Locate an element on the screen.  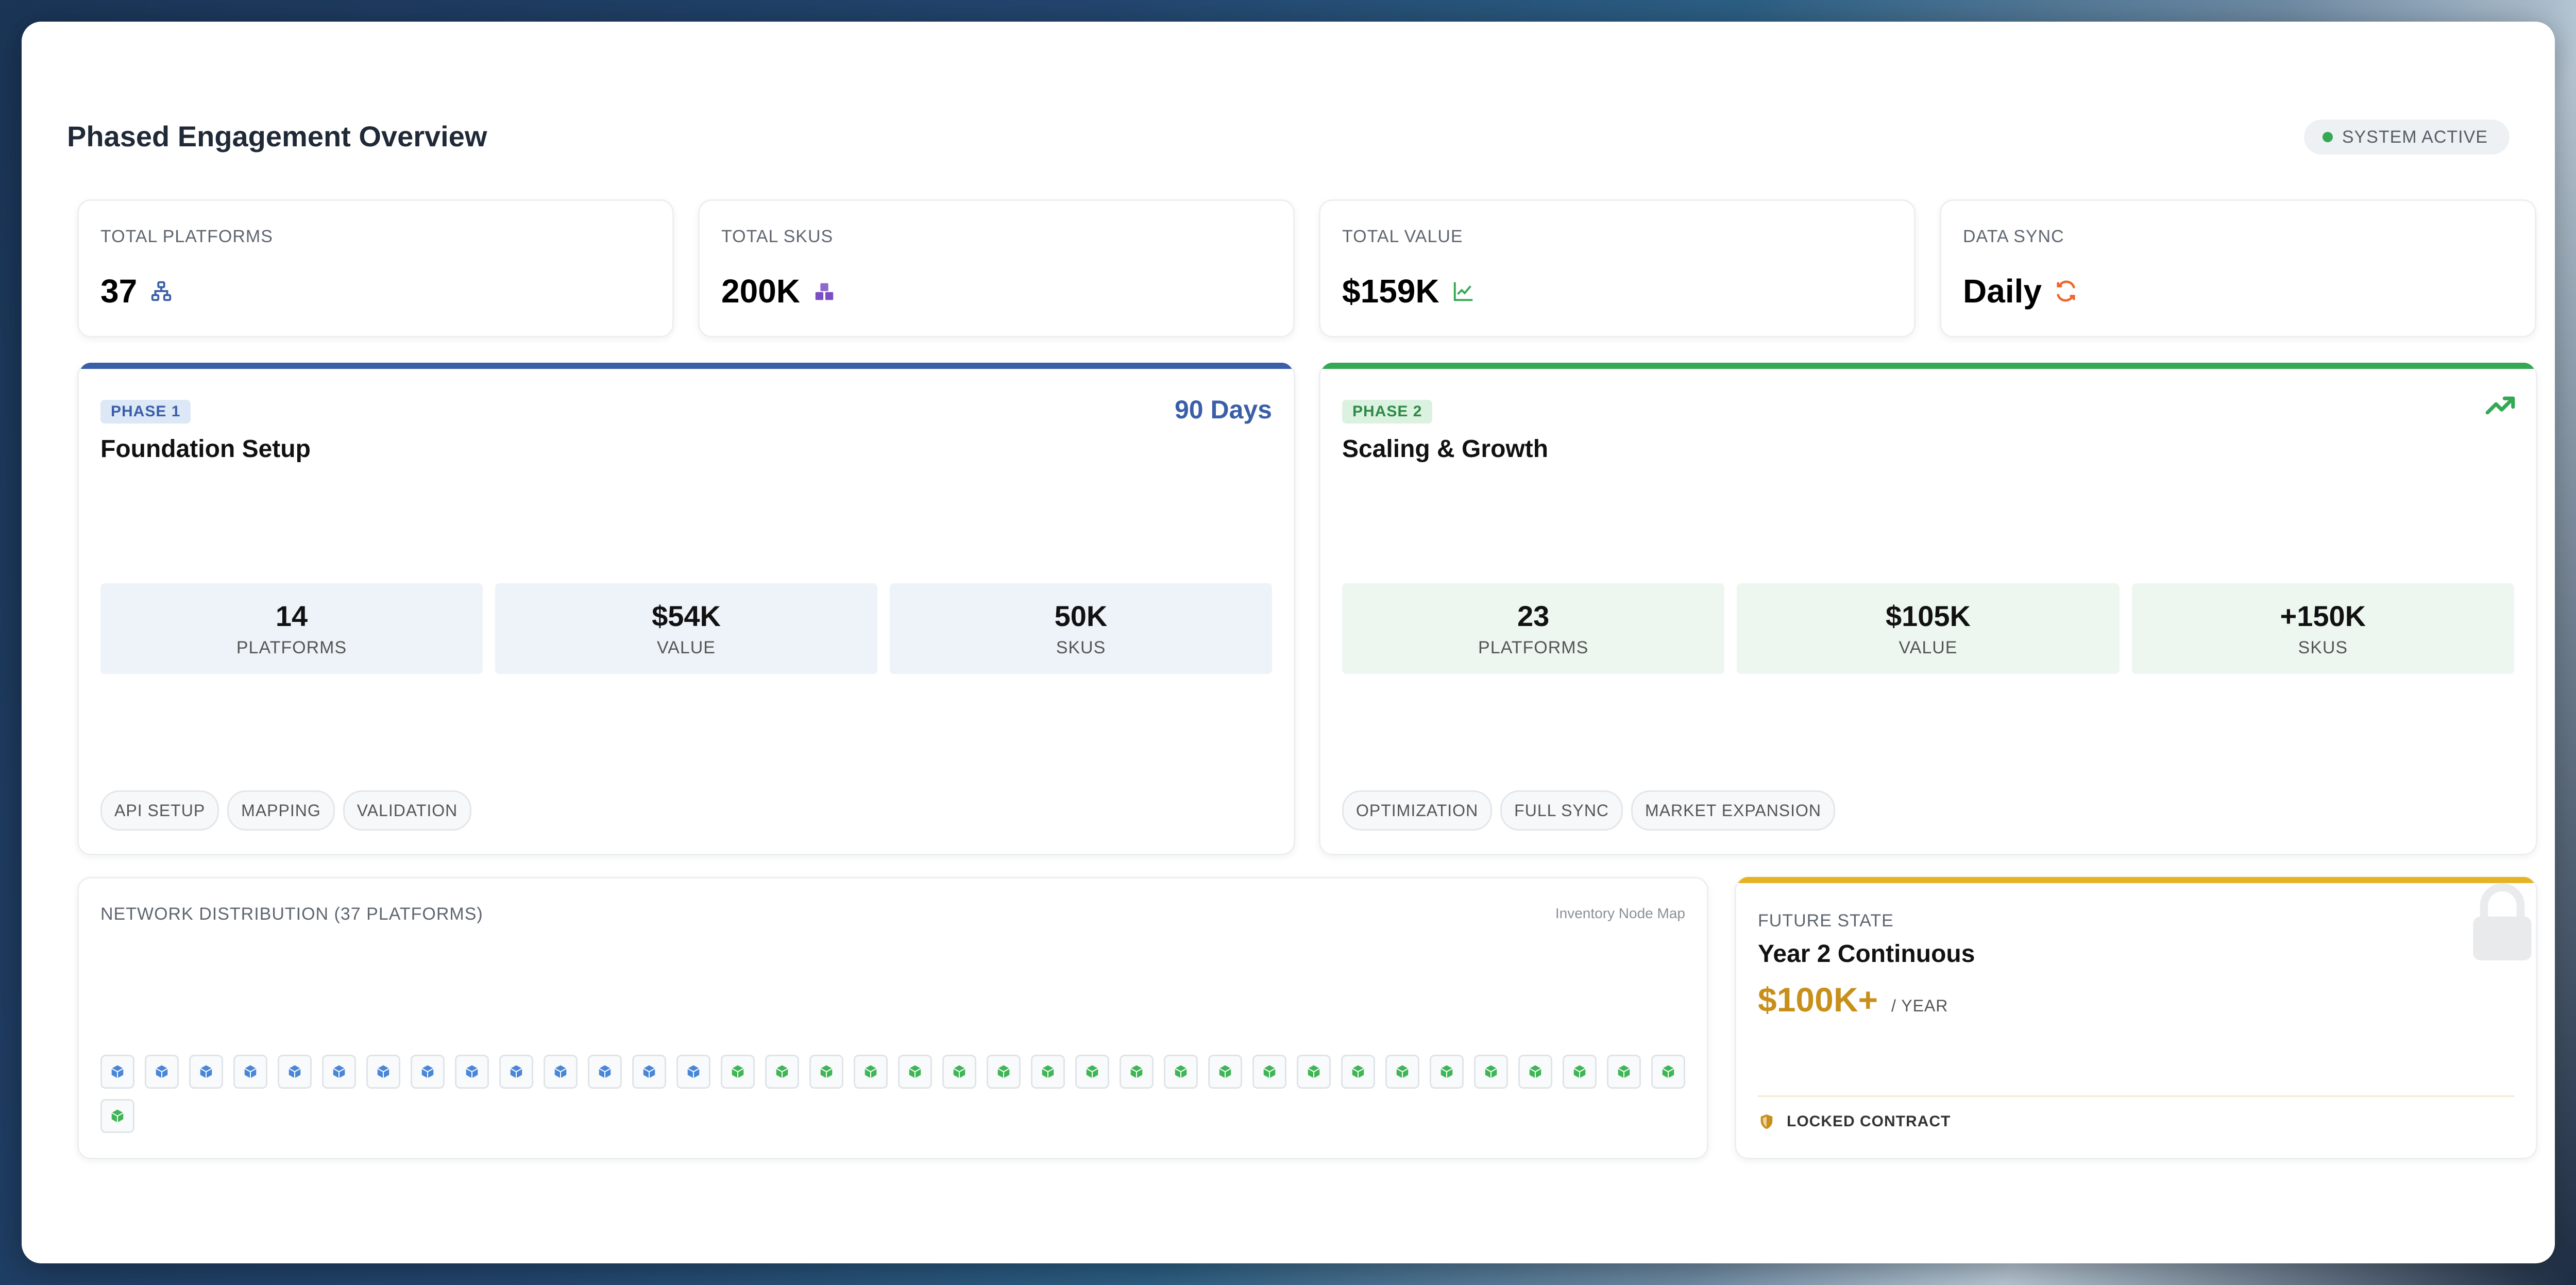
phase-title: Scaling & Growth is located at coordinates (1445, 449).